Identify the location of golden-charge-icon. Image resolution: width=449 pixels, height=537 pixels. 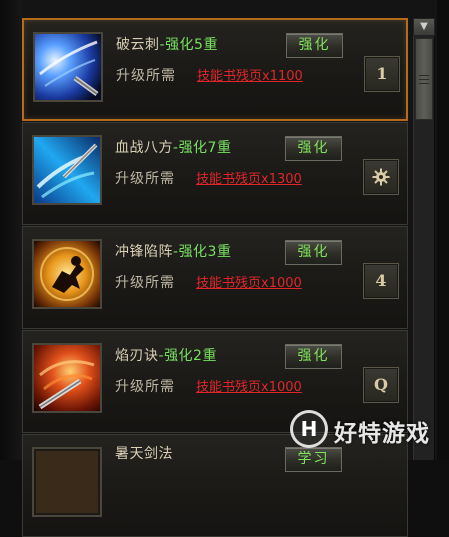
(67, 274).